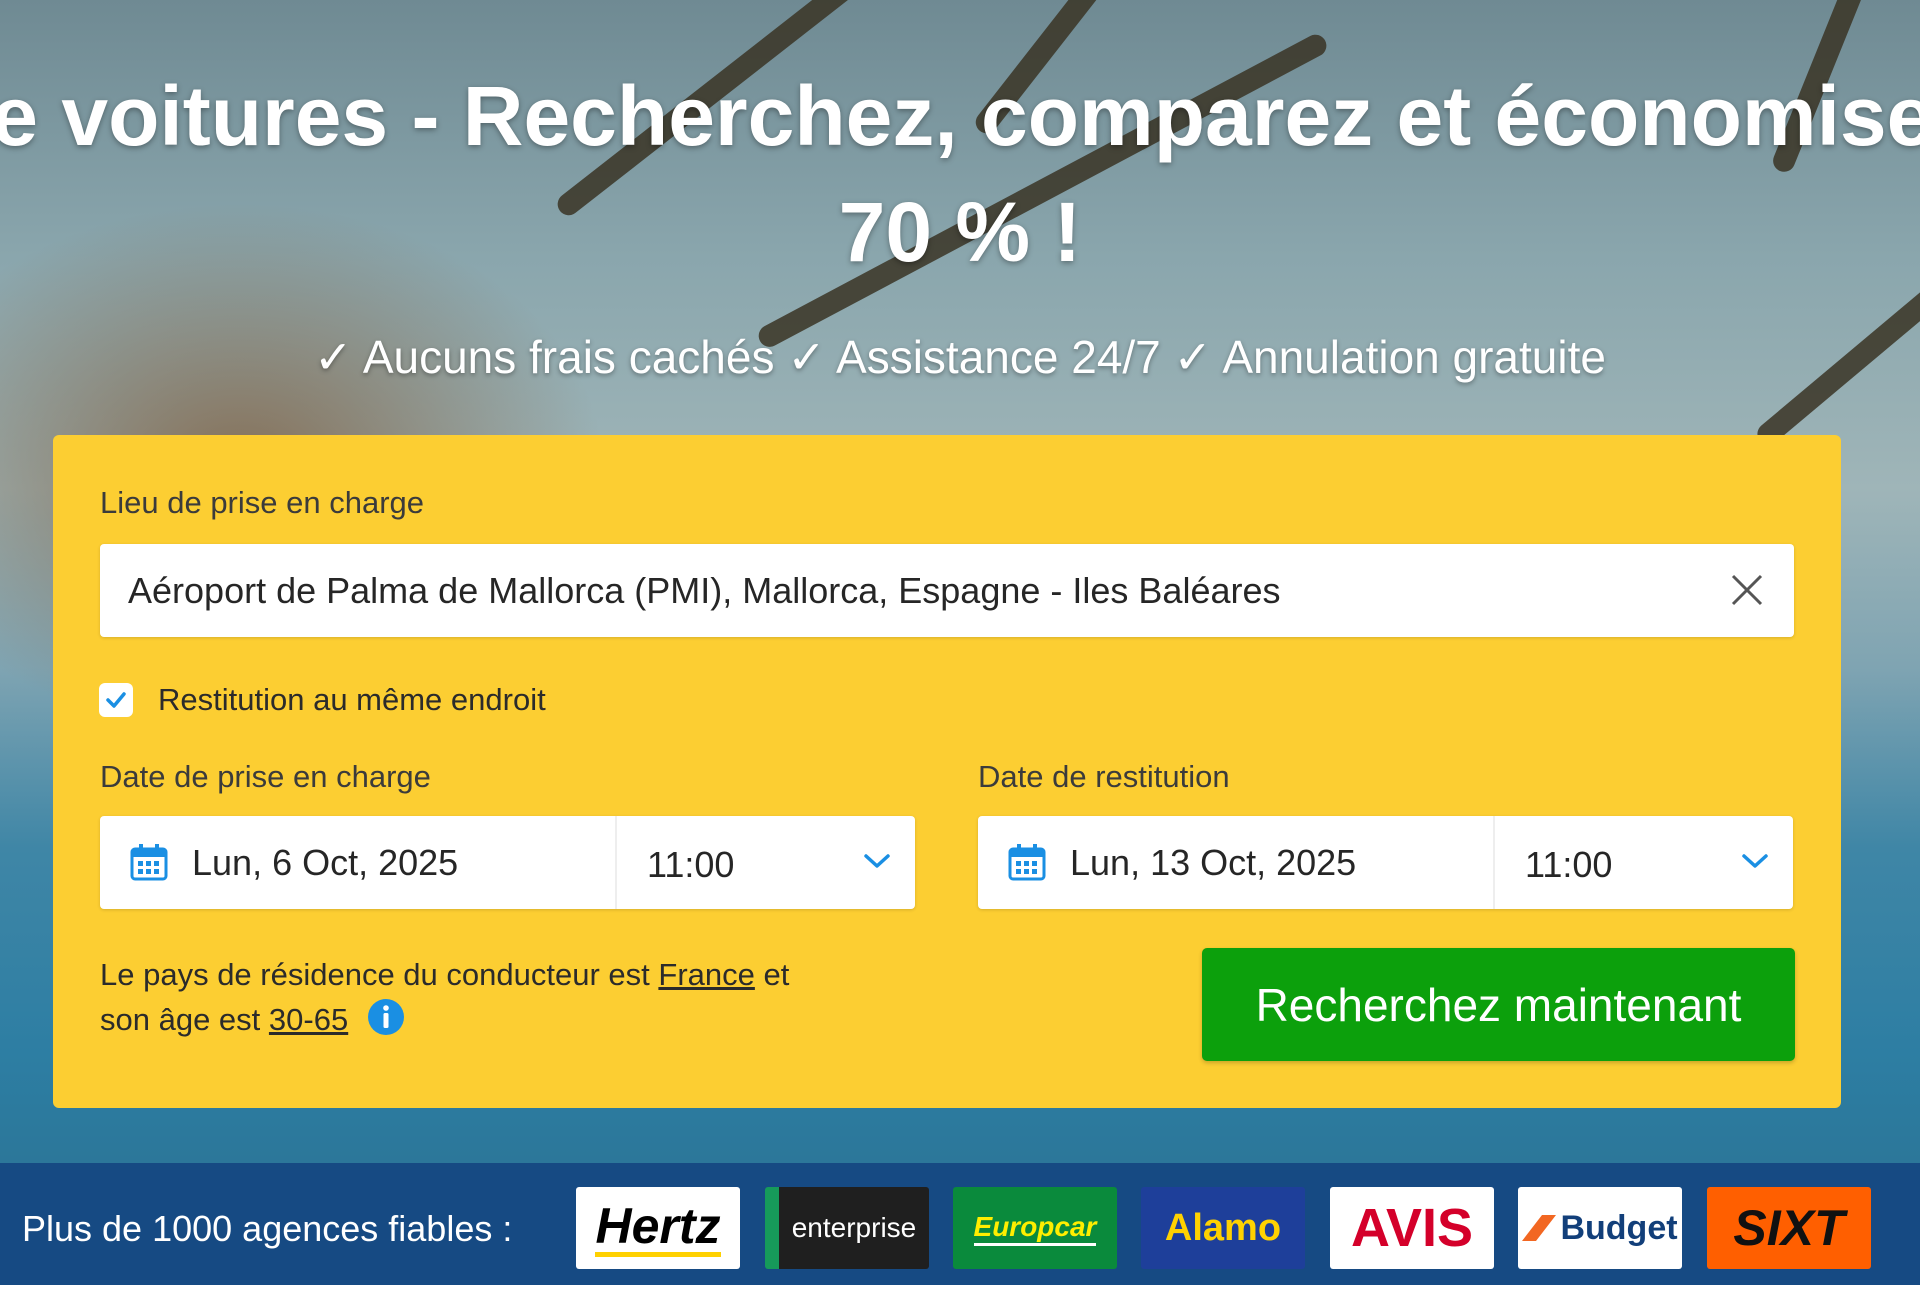 Image resolution: width=1920 pixels, height=1295 pixels. I want to click on pickup-location-label: Lieu de prise en charge, so click(262, 502).